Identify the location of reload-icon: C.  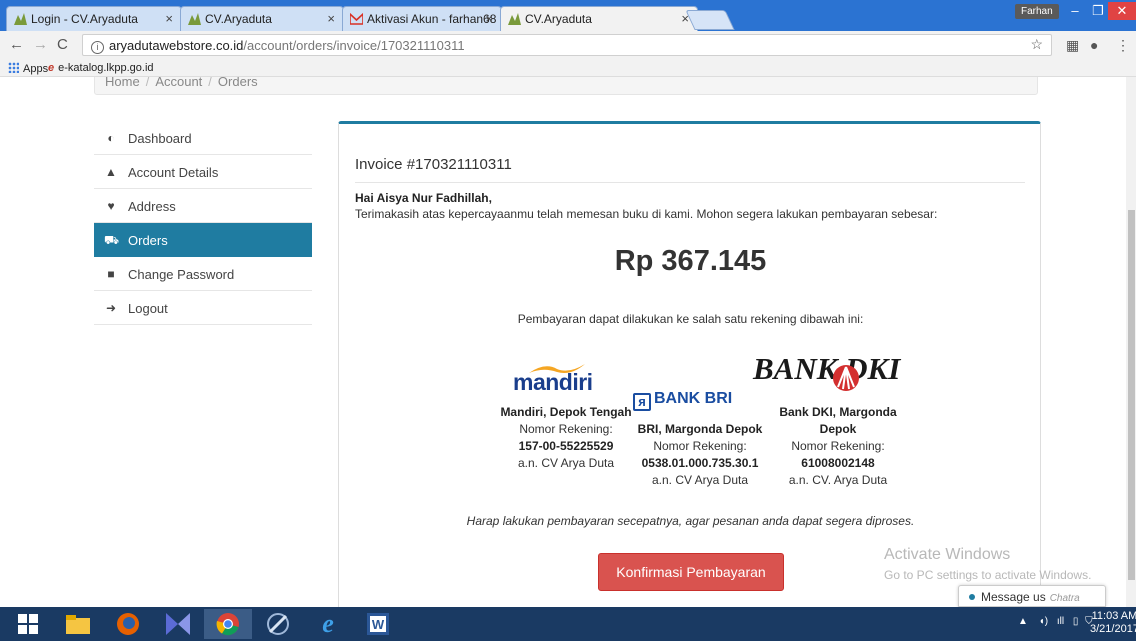
(62, 44).